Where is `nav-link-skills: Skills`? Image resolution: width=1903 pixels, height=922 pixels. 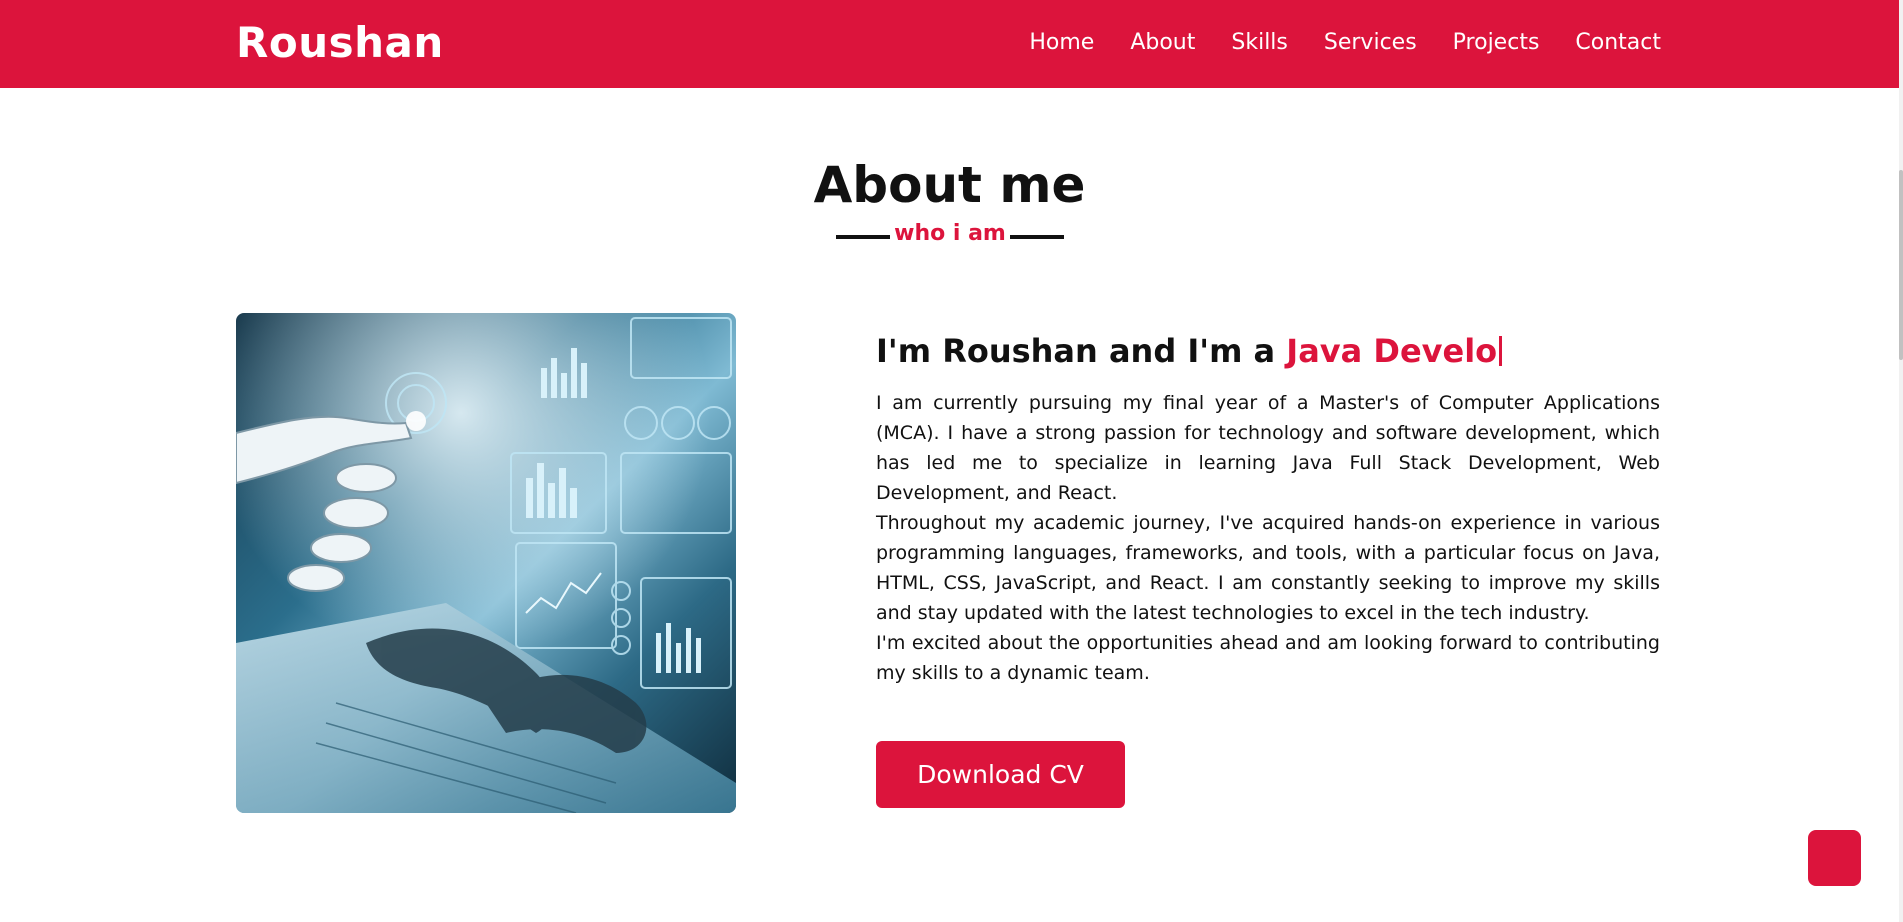
nav-link-skills: Skills is located at coordinates (1259, 42).